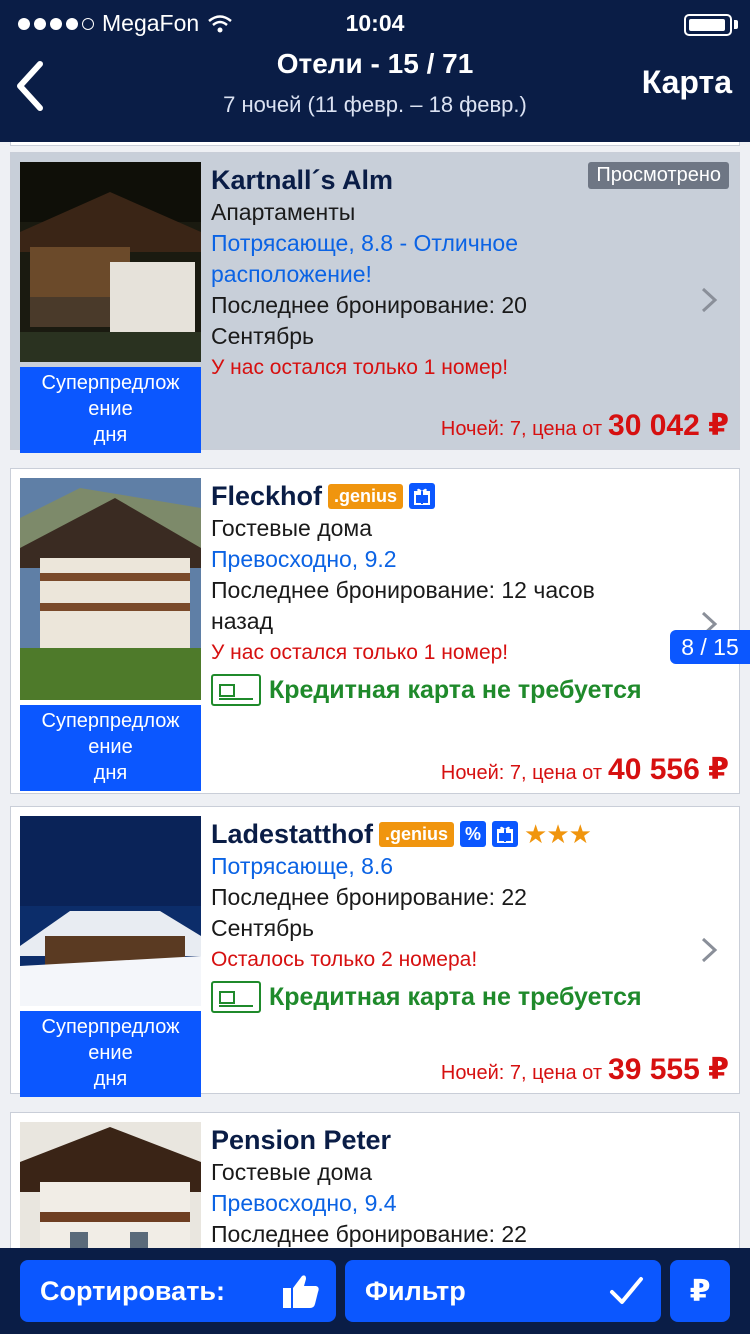 Image resolution: width=750 pixels, height=1334 pixels. Describe the element at coordinates (302, 179) in the screenshot. I see `hotel-name: Kartnall´s Alm` at that location.